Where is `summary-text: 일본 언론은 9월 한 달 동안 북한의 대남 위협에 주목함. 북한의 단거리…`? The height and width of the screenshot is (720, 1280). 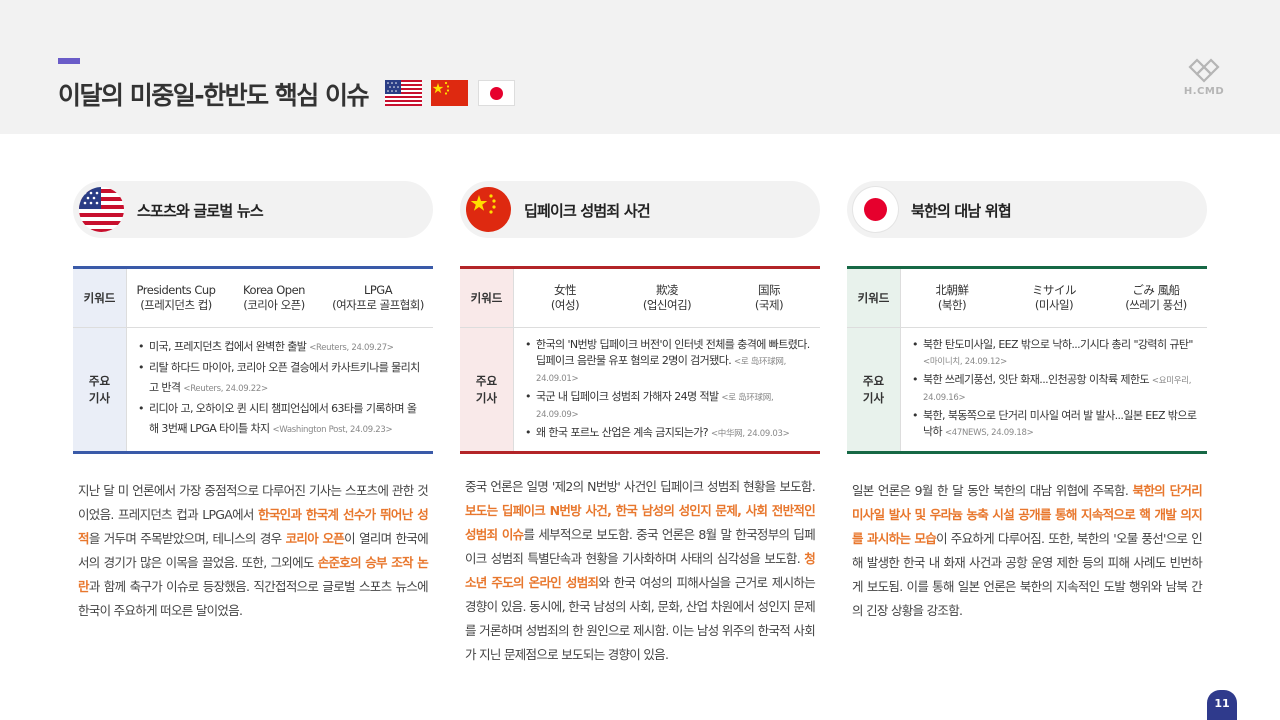 summary-text: 일본 언론은 9월 한 달 동안 북한의 대남 위협에 주목함. 북한의 단거리… is located at coordinates (1027, 550).